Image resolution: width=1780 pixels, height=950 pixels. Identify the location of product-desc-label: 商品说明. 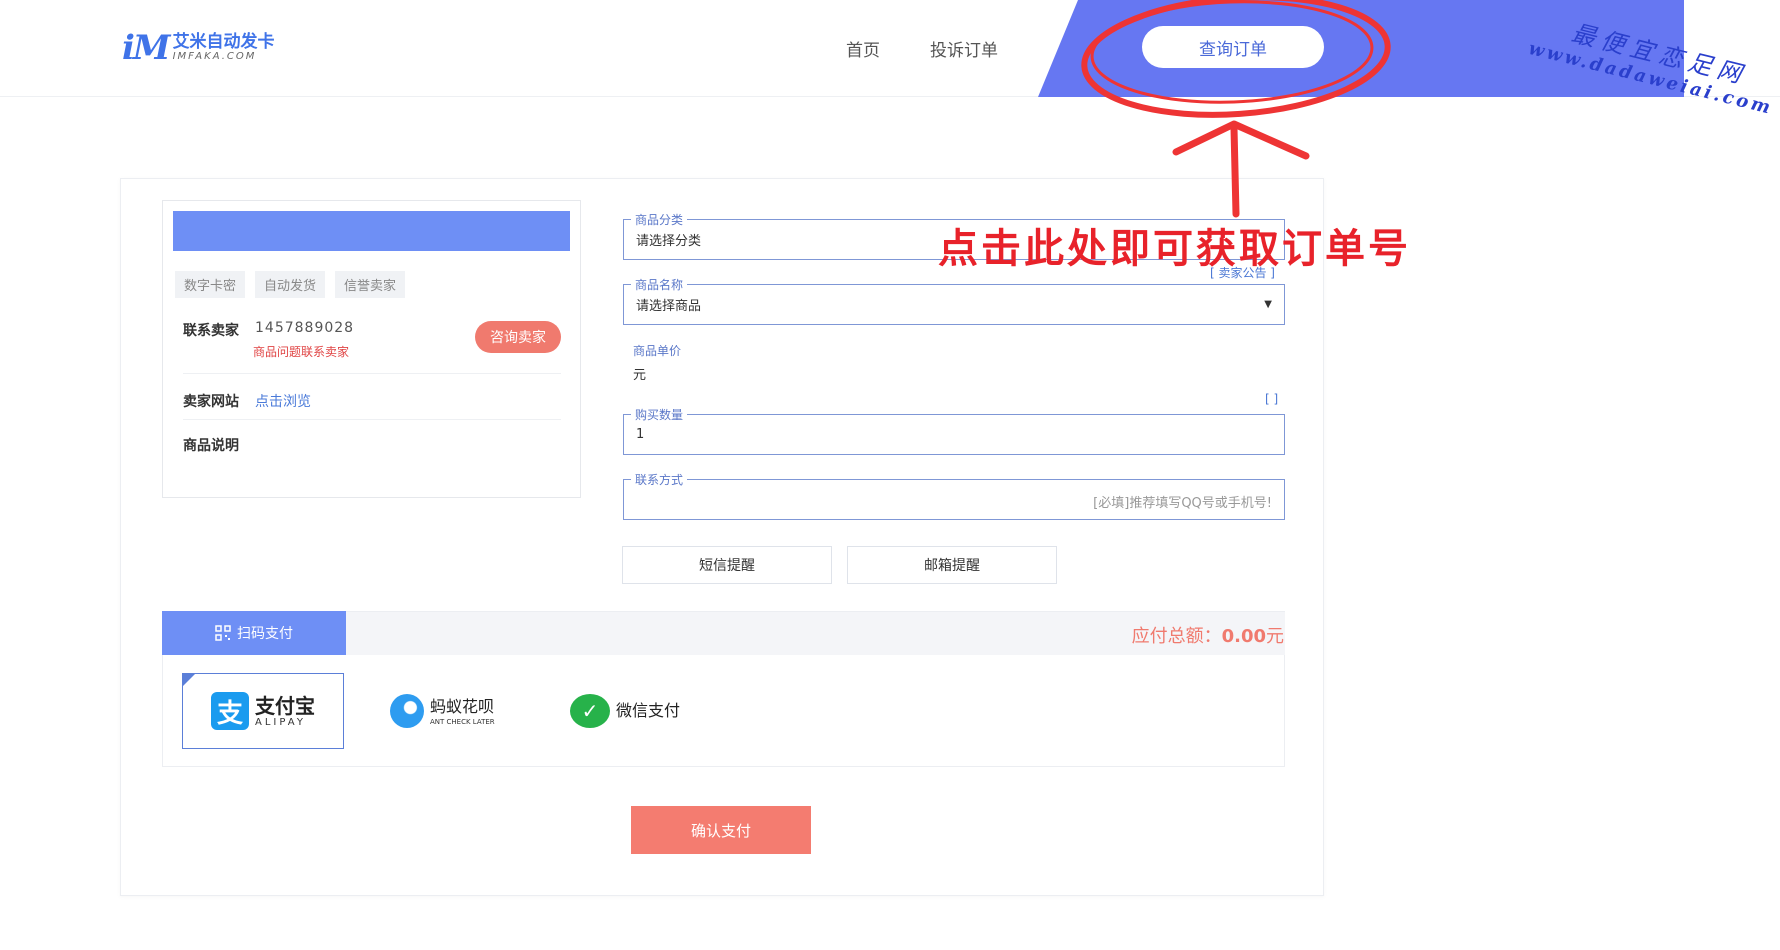
(211, 446).